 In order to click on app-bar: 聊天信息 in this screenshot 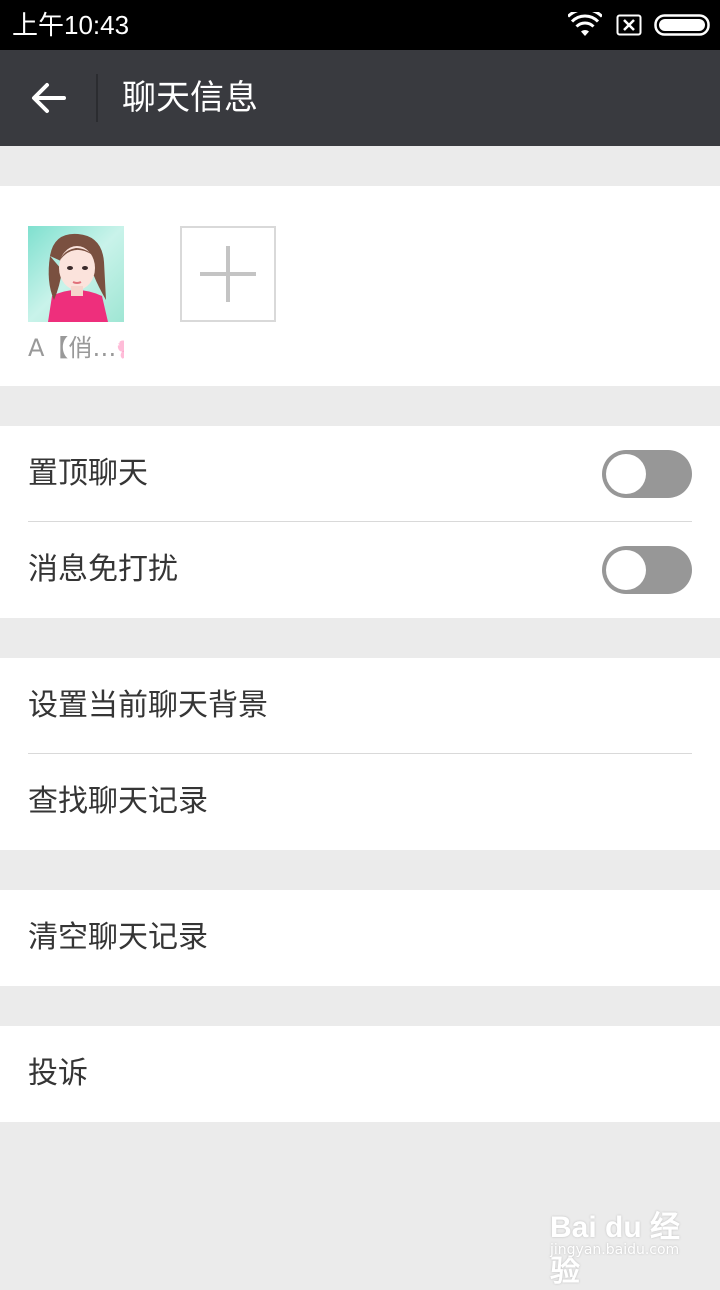, I will do `click(360, 98)`.